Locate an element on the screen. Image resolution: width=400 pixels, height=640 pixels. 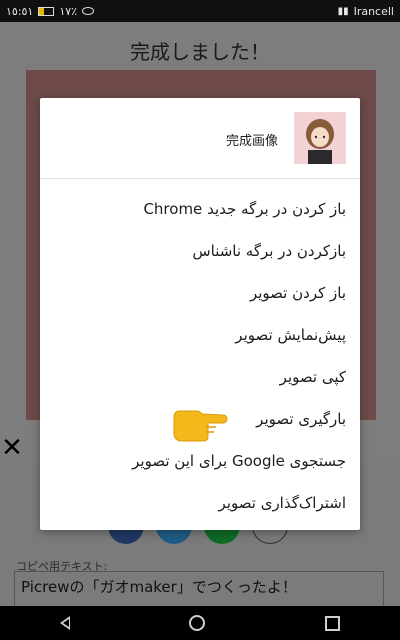
menu-item-google-search-image: جستجوی Google برای این تصویر is located at coordinates (200, 461).